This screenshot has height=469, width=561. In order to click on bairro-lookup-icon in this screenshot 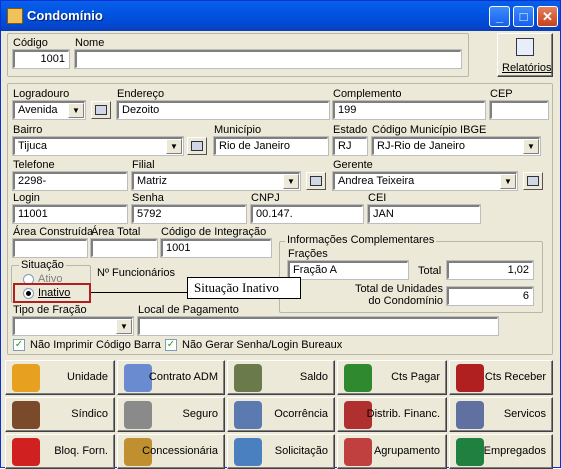, I will do `click(197, 146)`.